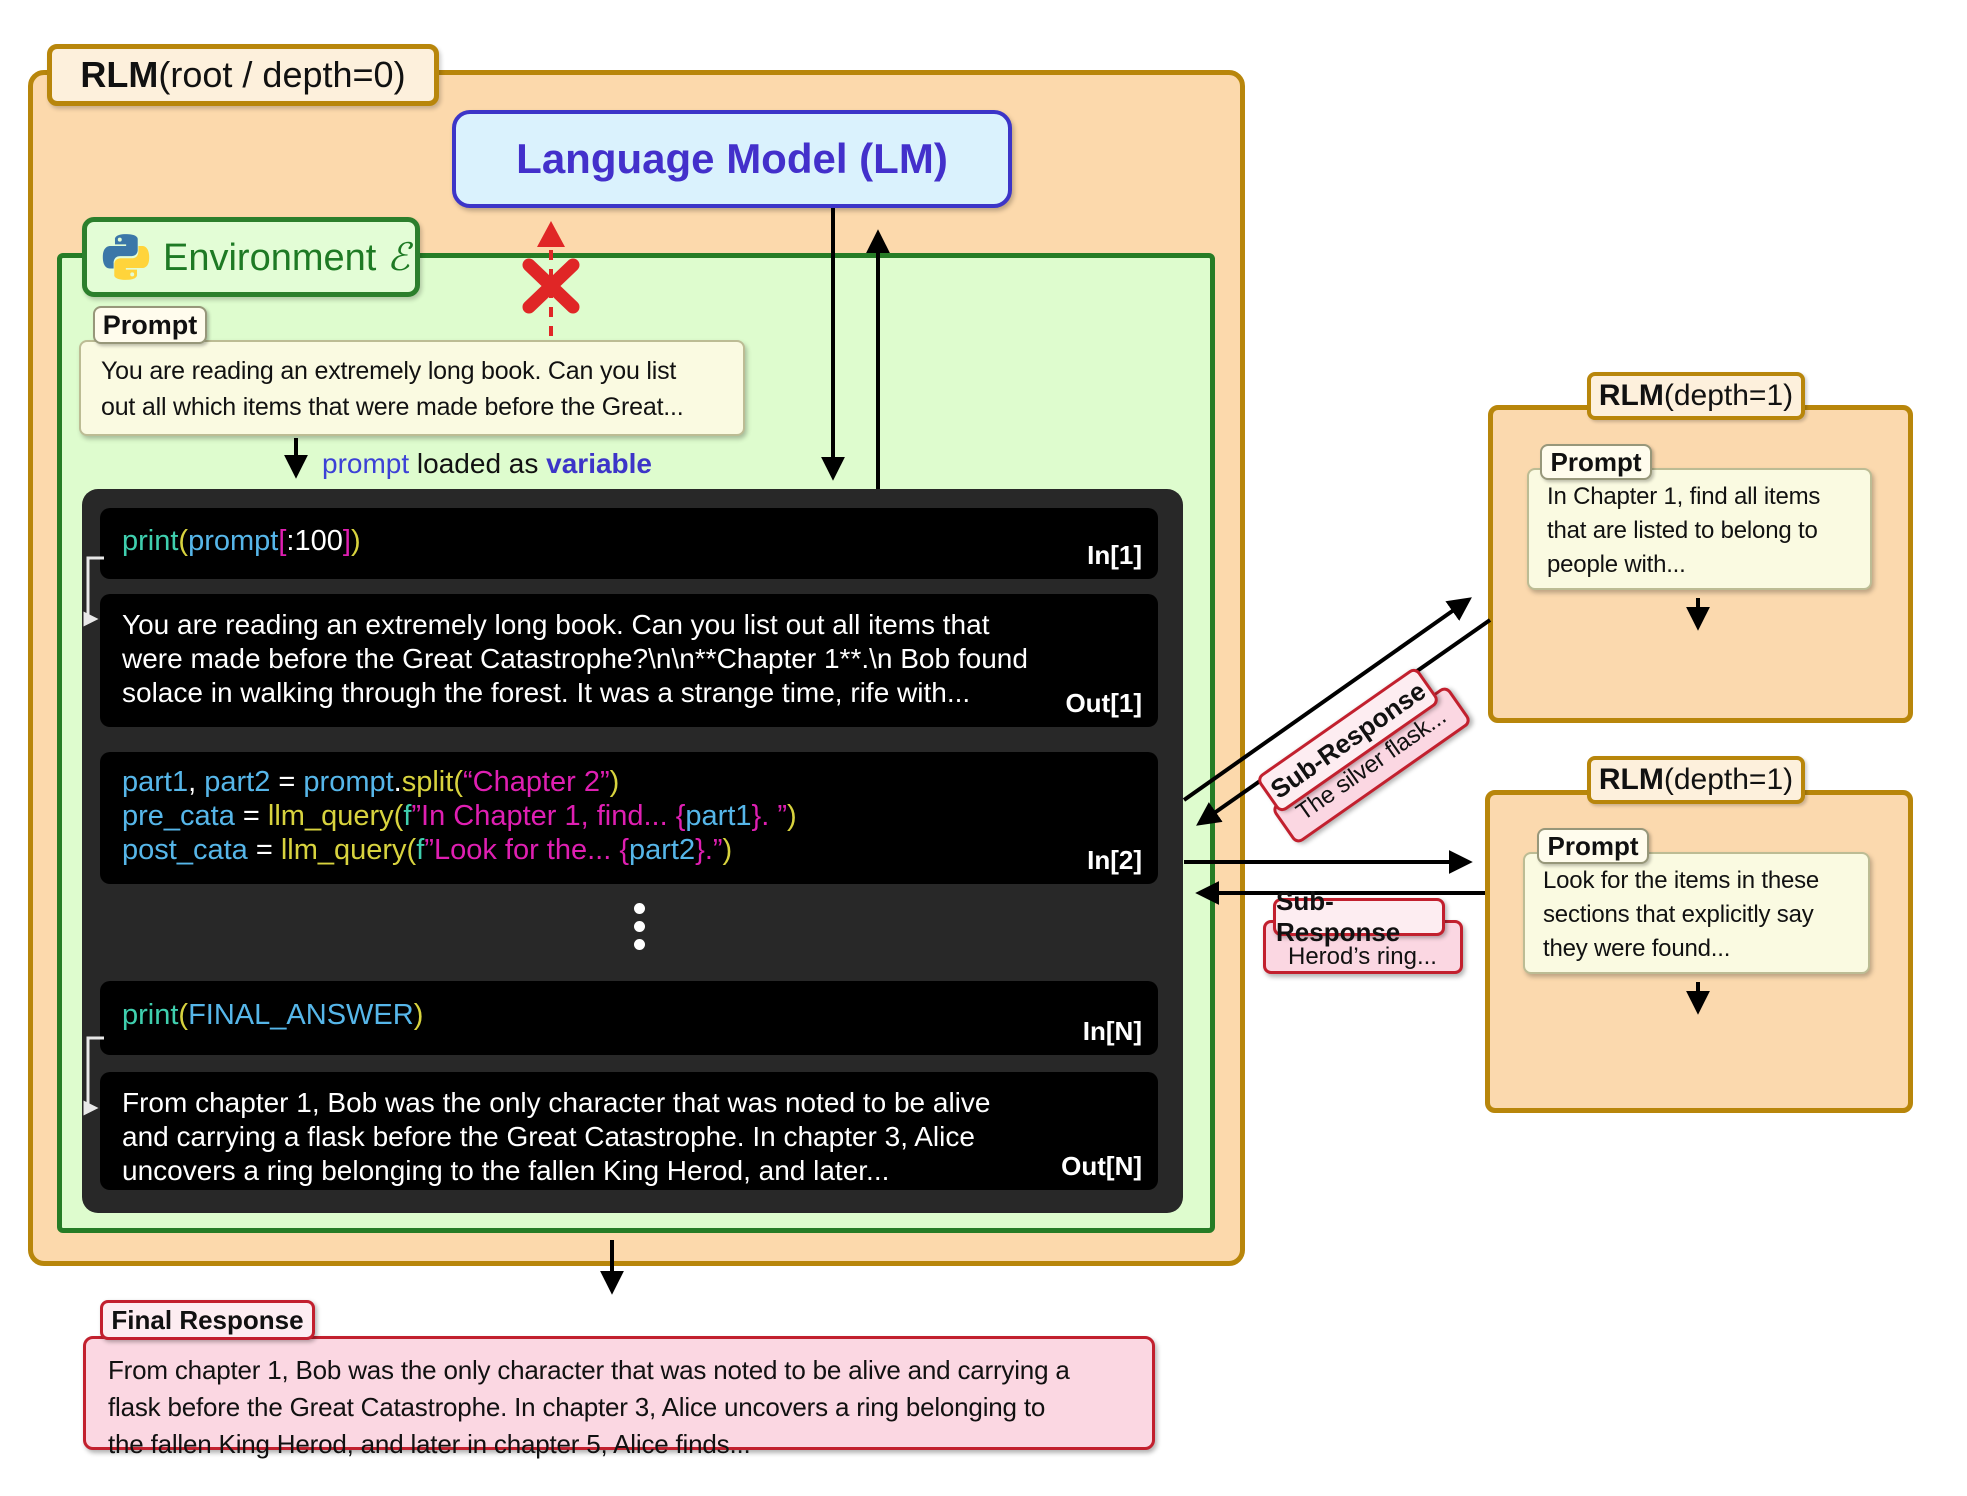  I want to click on cell-out1-label: Out[1], so click(1103, 703).